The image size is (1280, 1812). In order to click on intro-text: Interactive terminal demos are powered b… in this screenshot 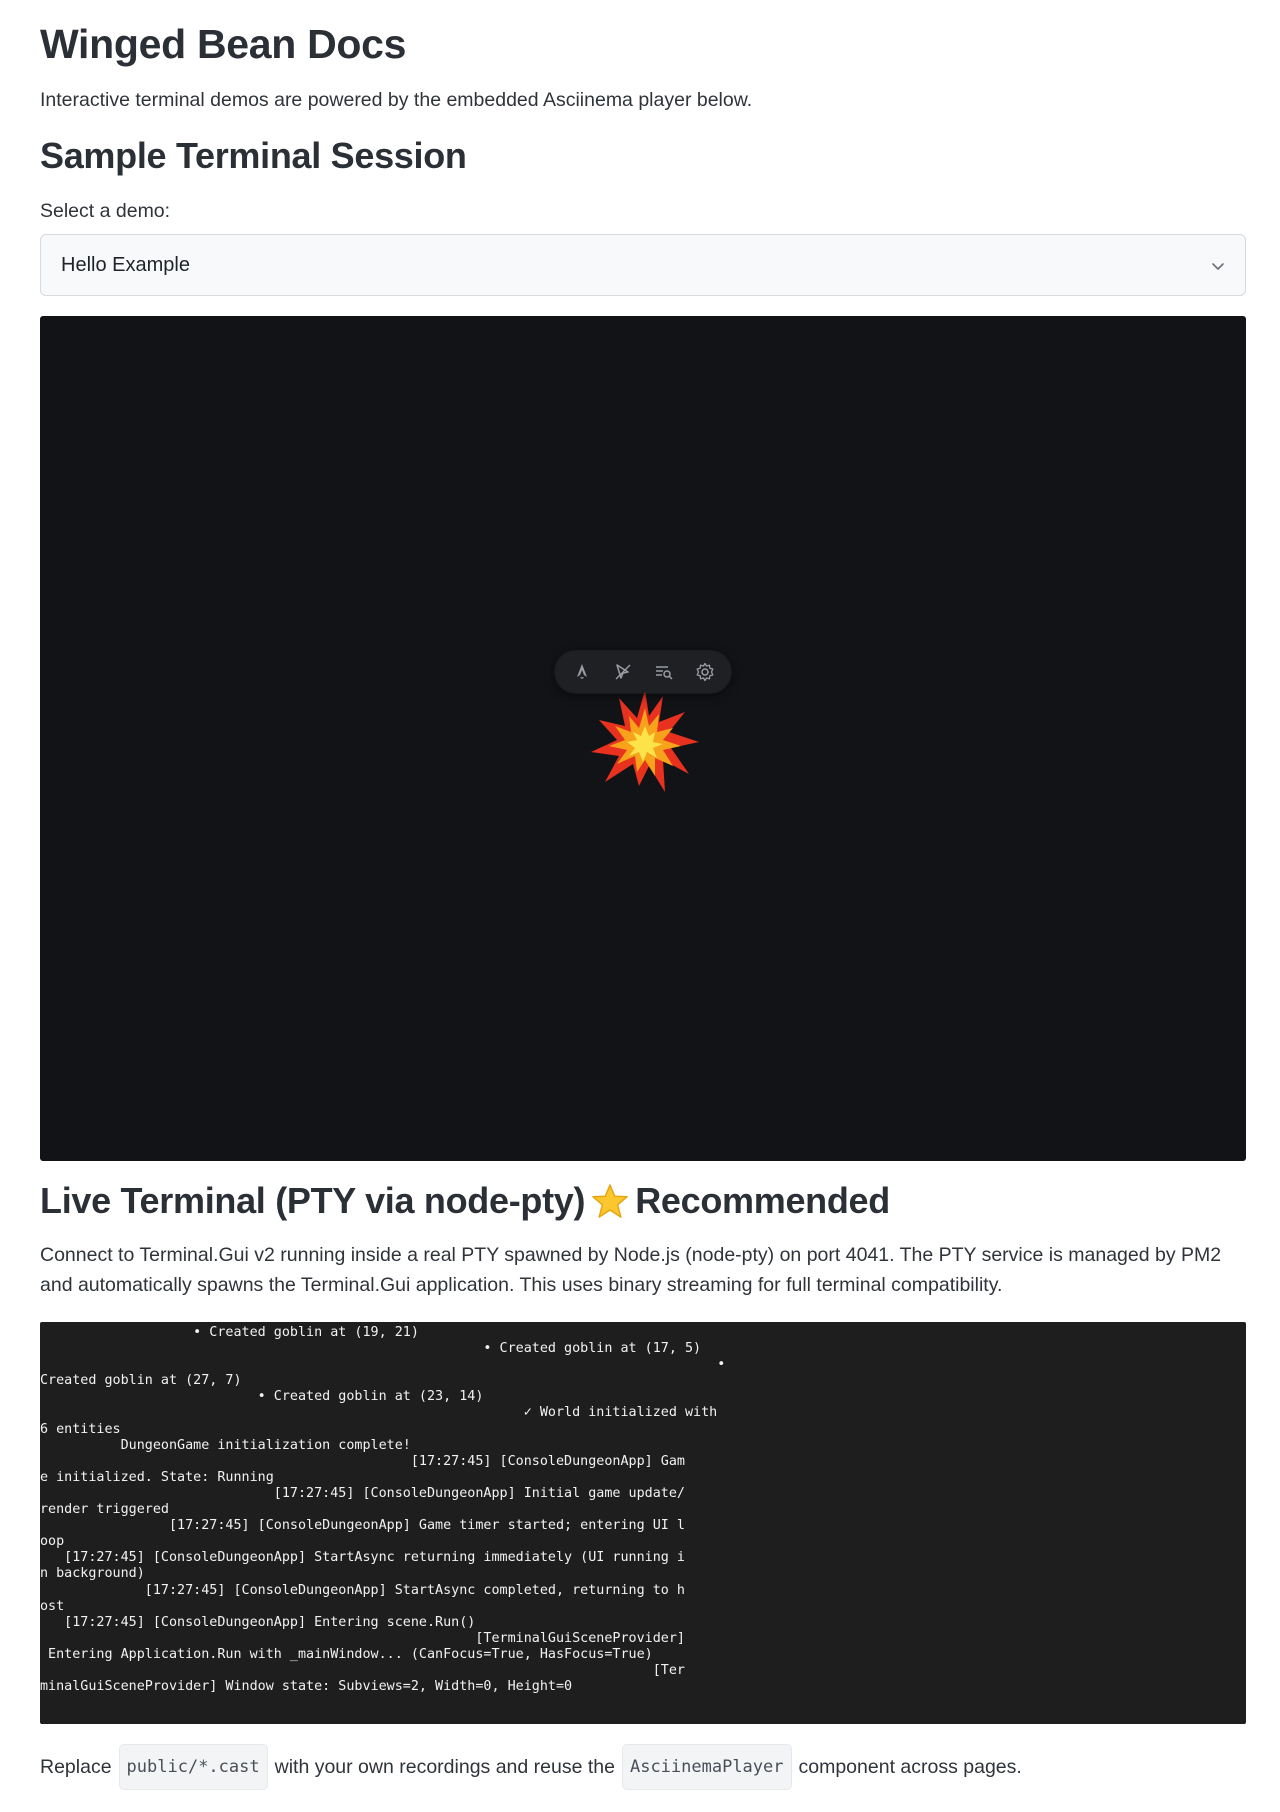, I will do `click(396, 100)`.